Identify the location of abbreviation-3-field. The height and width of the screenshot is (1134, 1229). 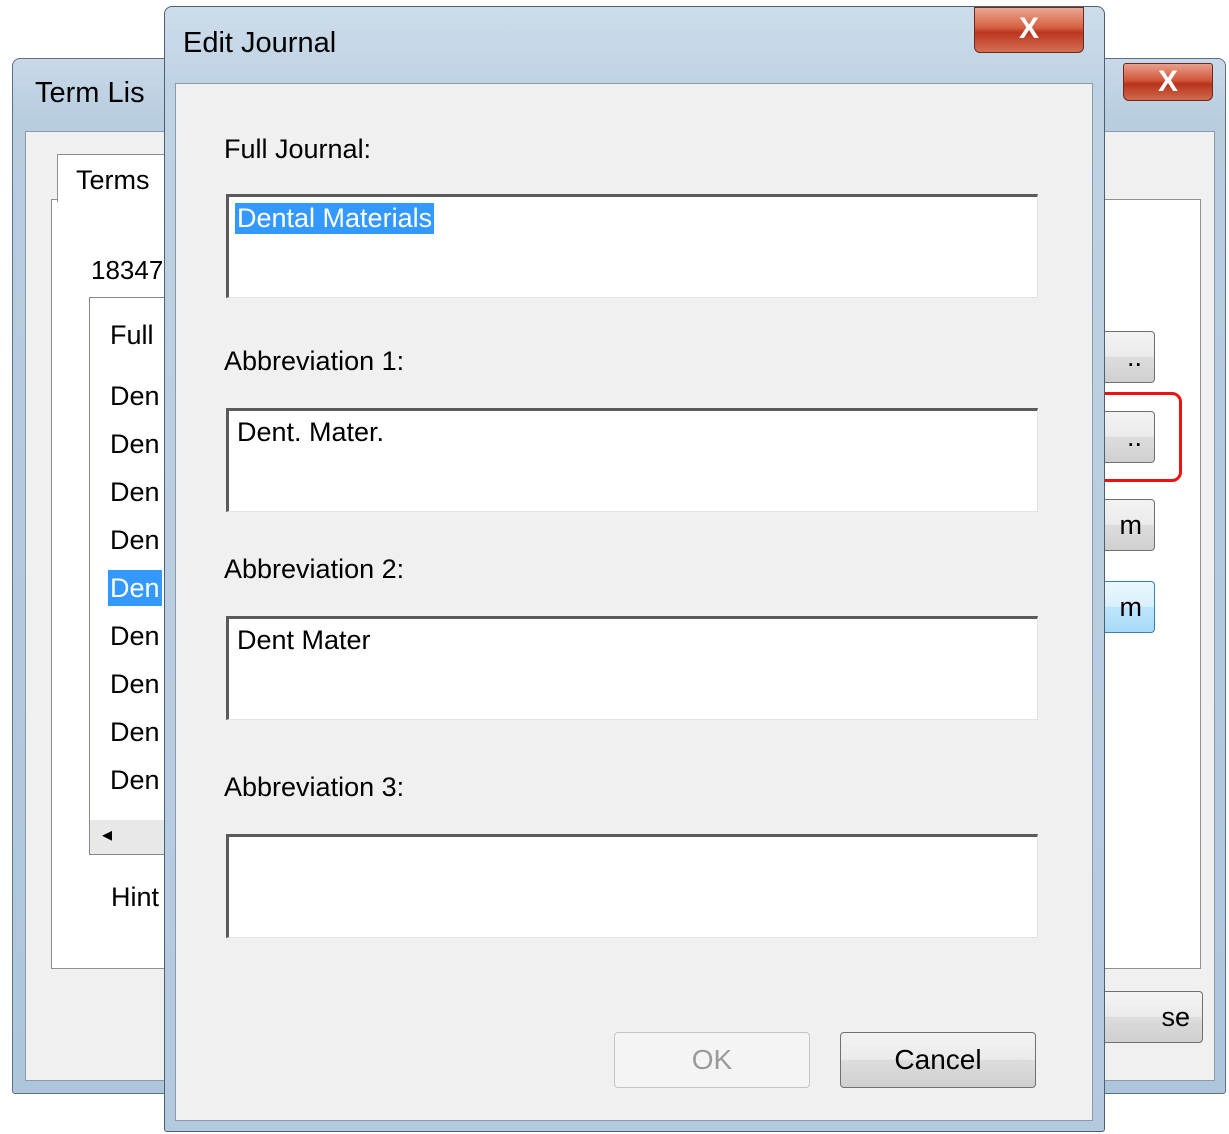
(632, 886).